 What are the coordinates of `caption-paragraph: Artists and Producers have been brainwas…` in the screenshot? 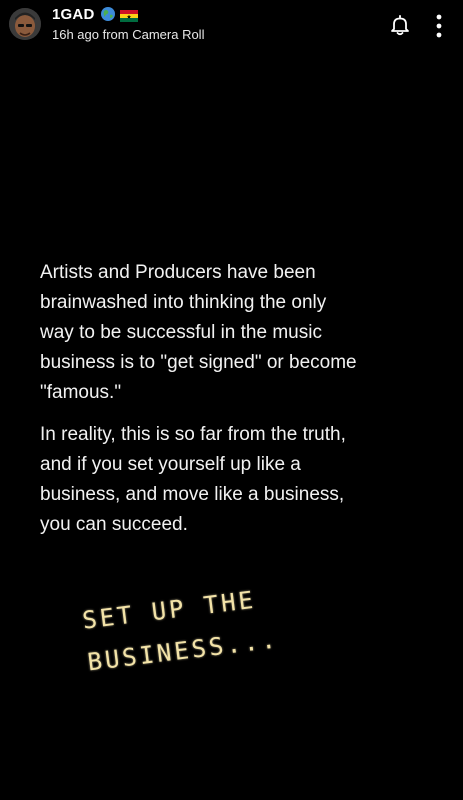 It's located at (198, 332).